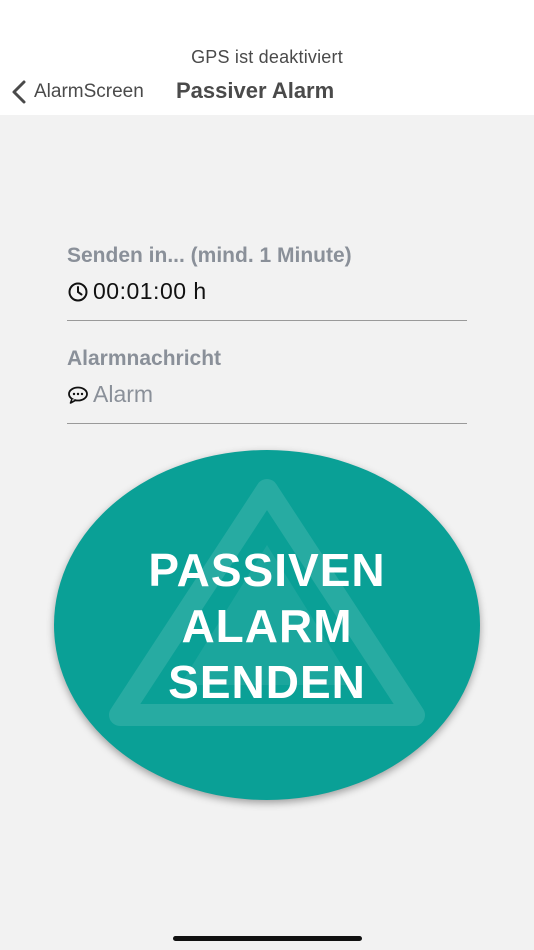  What do you see at coordinates (78, 291) in the screenshot?
I see `clock-icon` at bounding box center [78, 291].